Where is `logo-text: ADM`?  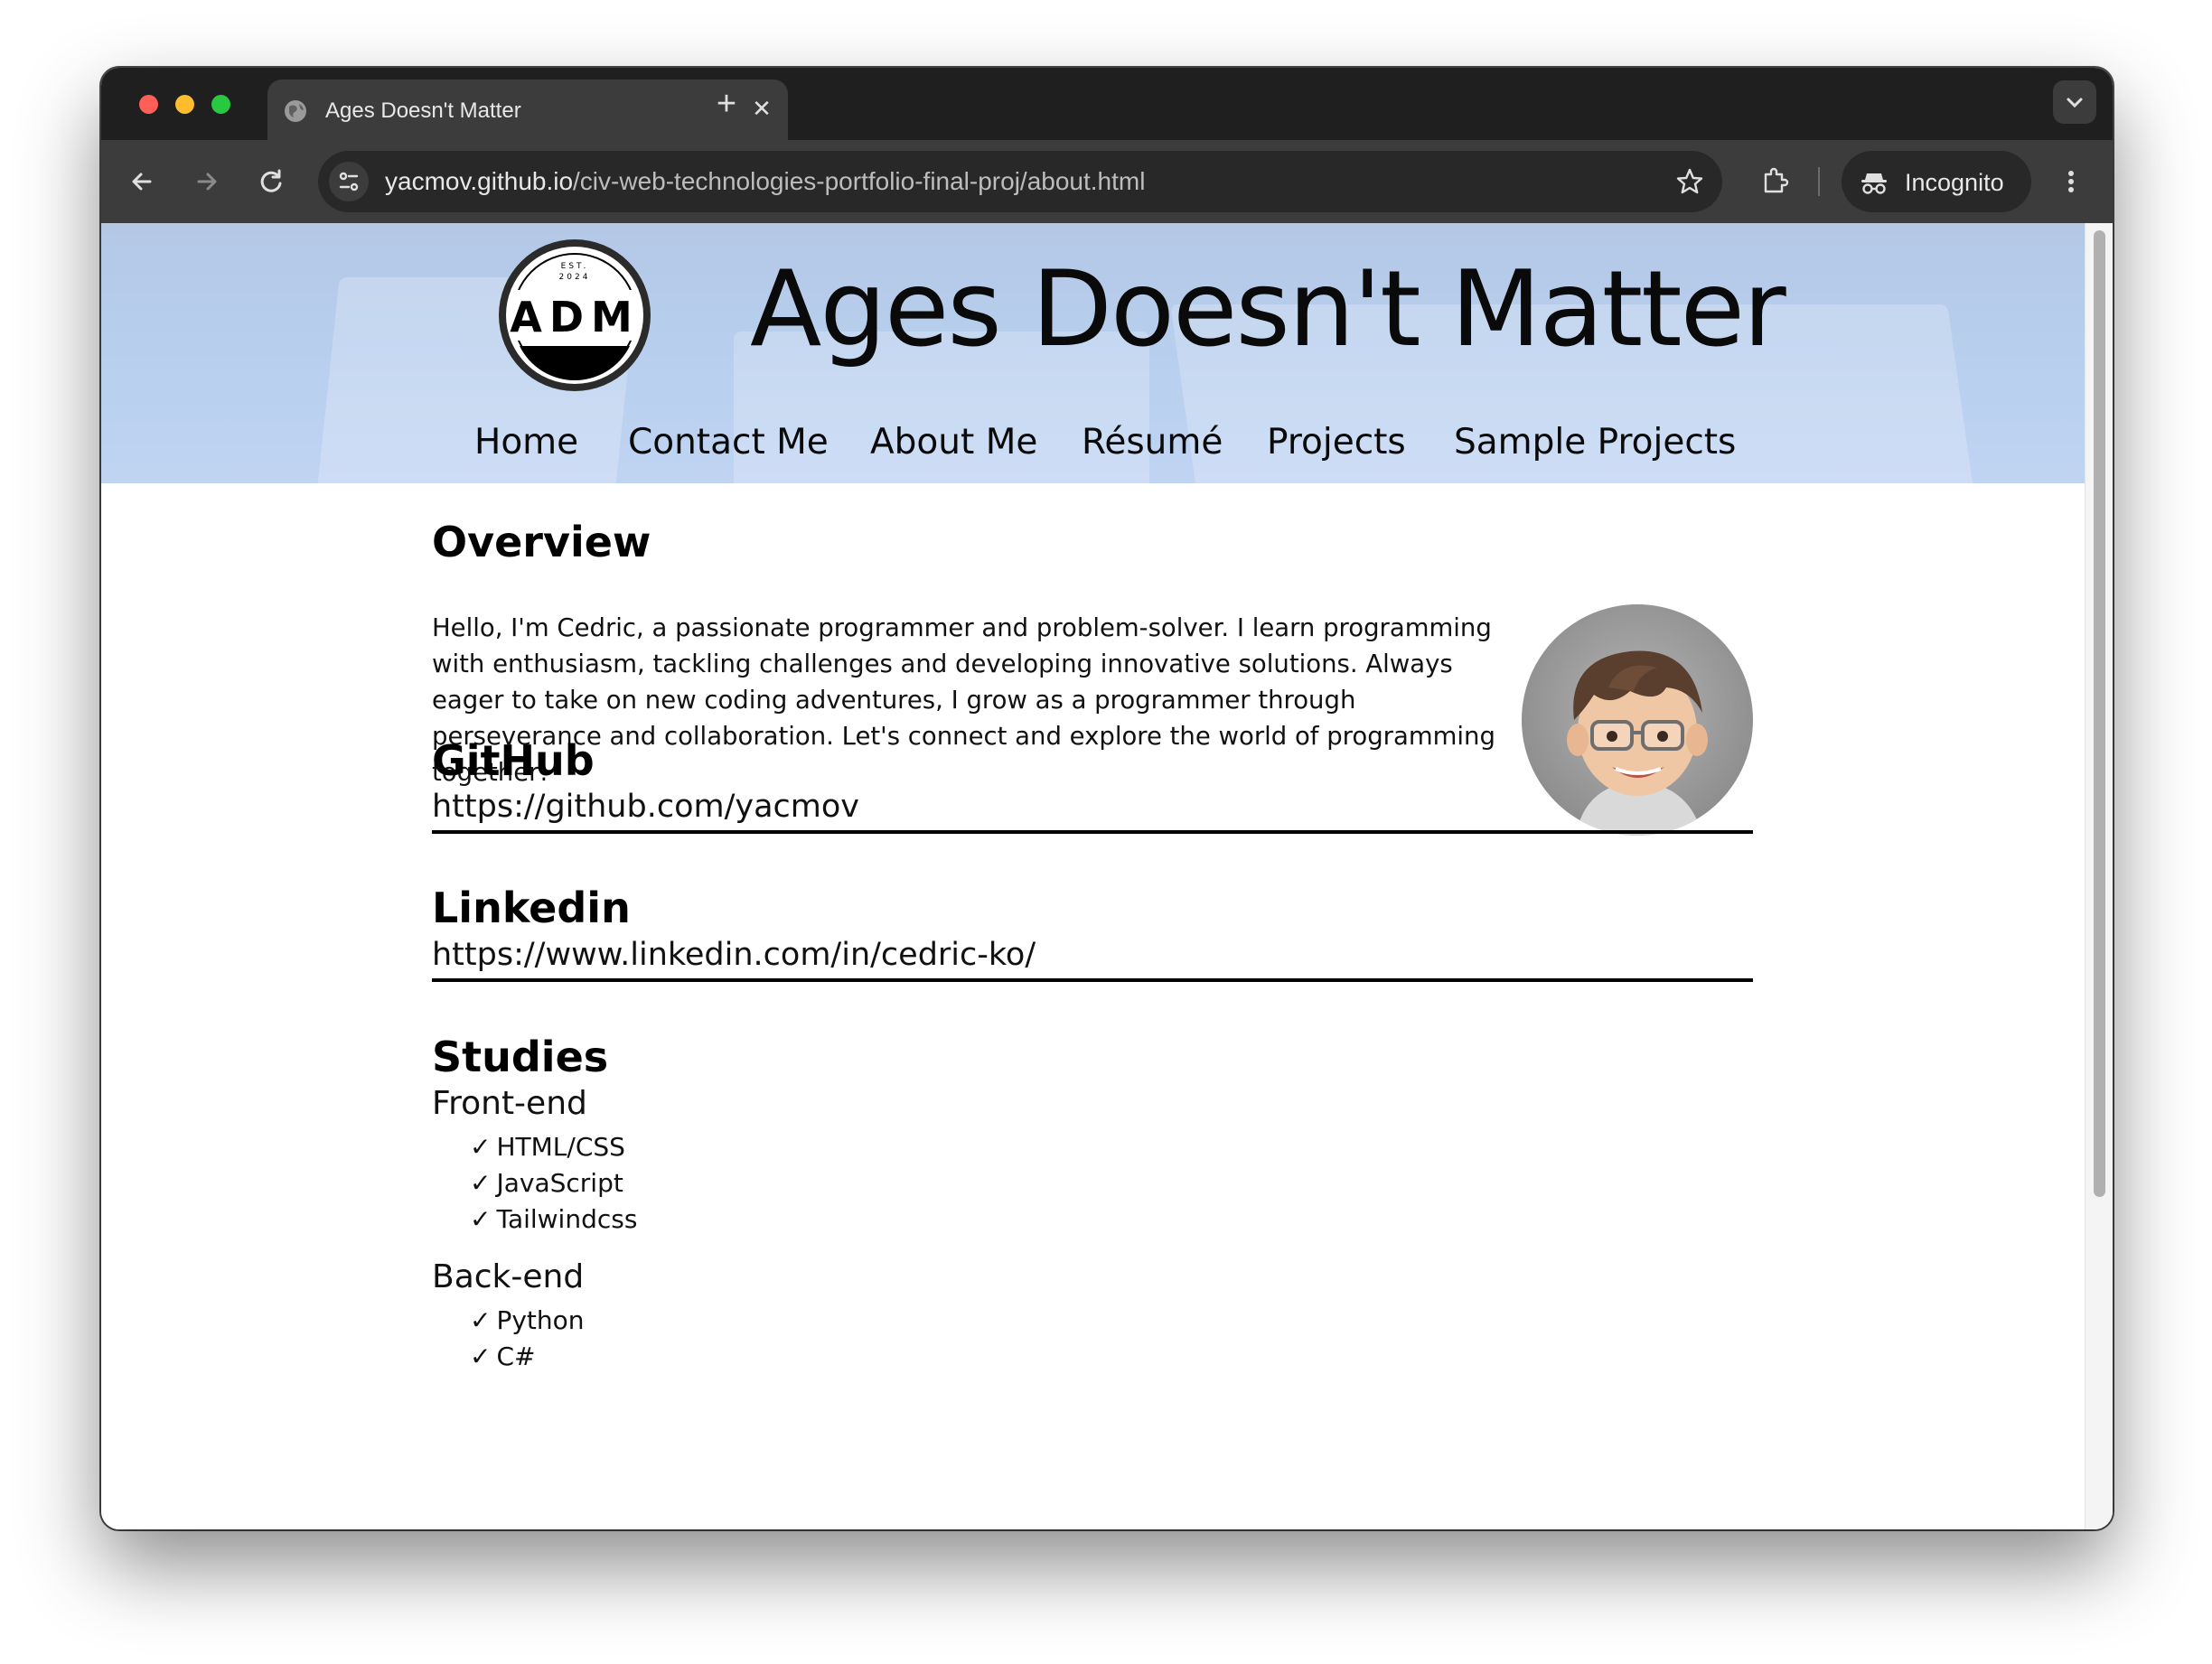 logo-text: ADM is located at coordinates (575, 317).